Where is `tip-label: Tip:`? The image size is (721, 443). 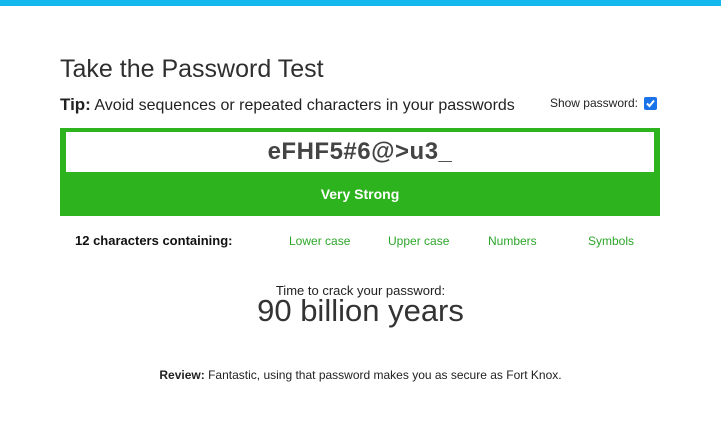
tip-label: Tip: is located at coordinates (75, 104).